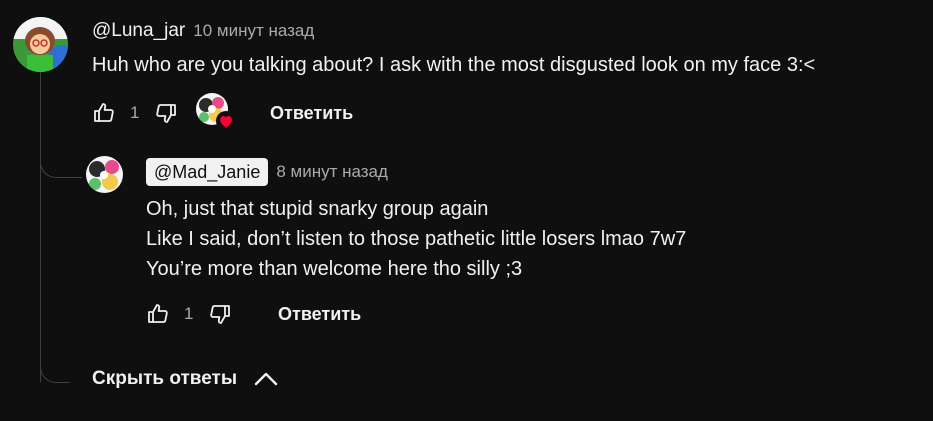 This screenshot has width=933, height=421. What do you see at coordinates (226, 121) in the screenshot?
I see `heart-icon` at bounding box center [226, 121].